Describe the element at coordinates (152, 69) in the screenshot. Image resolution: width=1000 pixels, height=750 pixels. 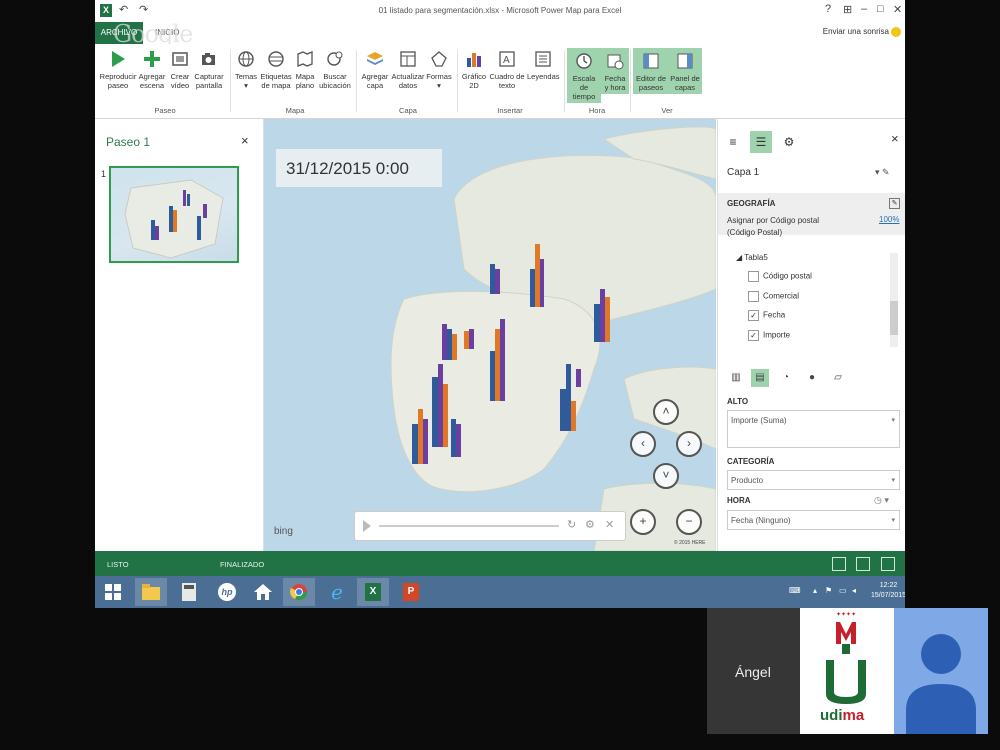
I see `add-scene-button: Agregar escena` at that location.